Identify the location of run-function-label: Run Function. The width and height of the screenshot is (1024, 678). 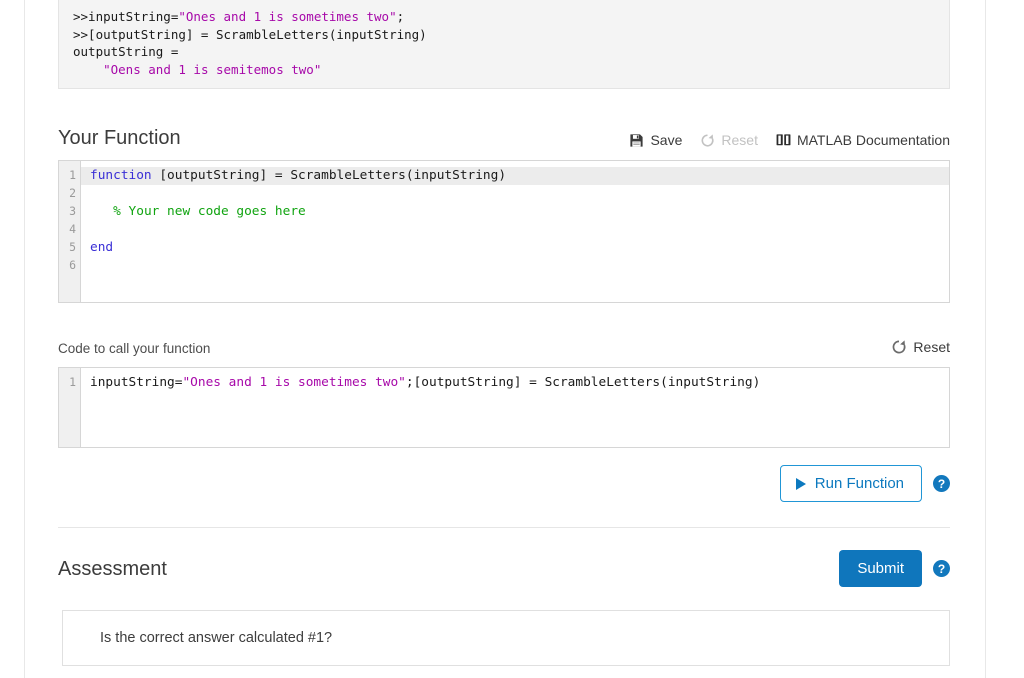
(859, 484).